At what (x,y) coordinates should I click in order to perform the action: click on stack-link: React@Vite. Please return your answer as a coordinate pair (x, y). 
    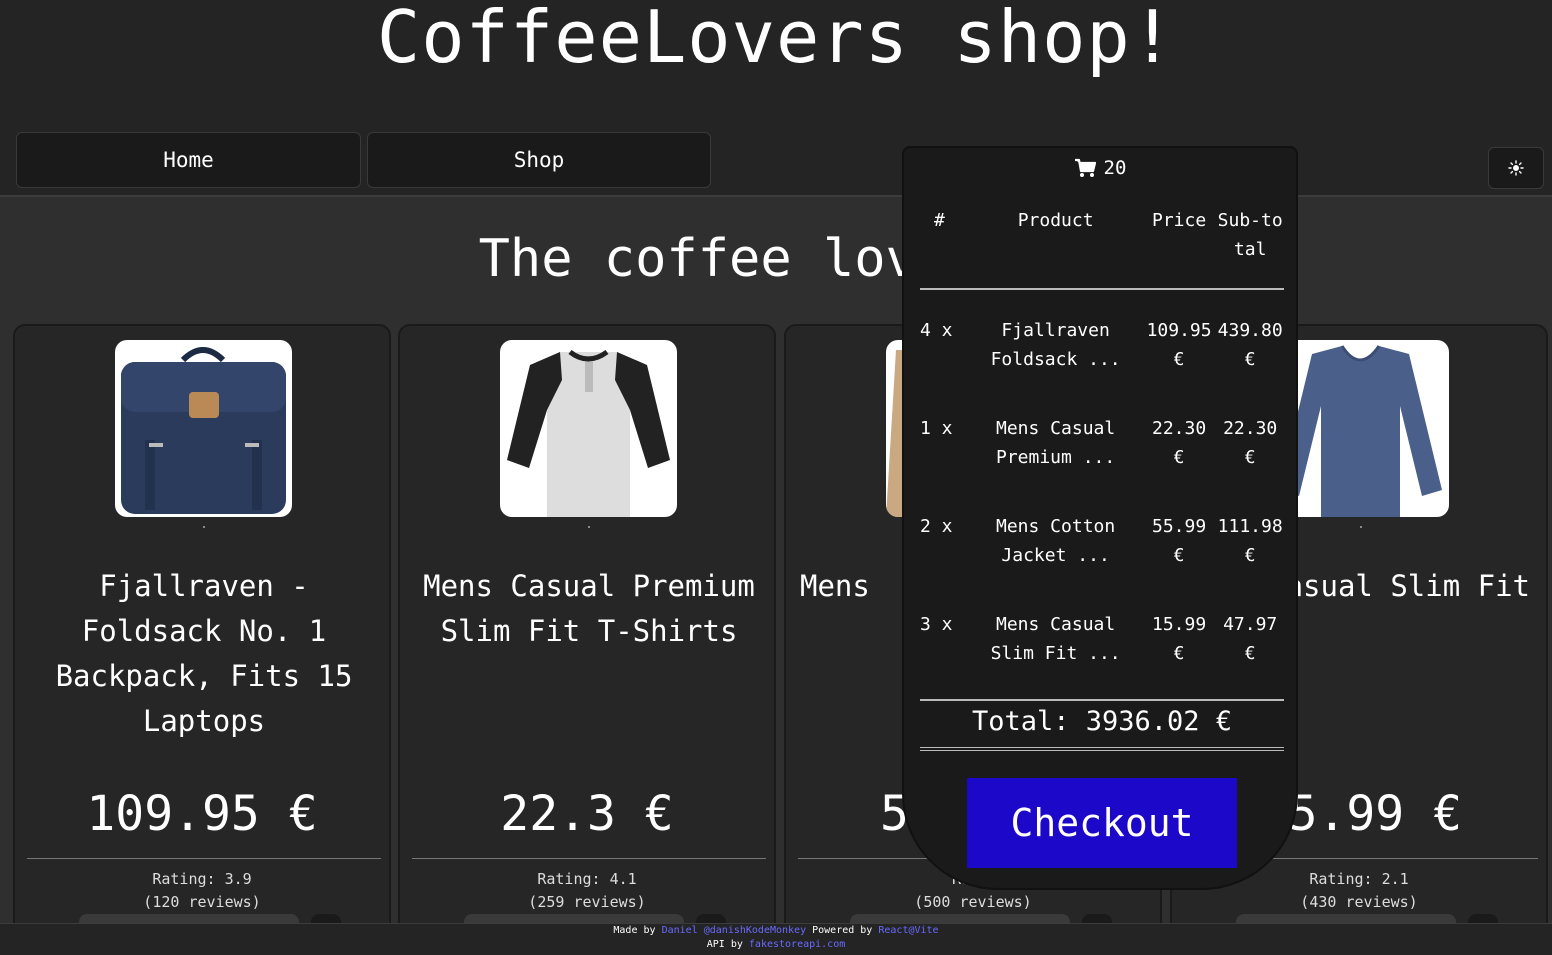
    Looking at the image, I should click on (908, 930).